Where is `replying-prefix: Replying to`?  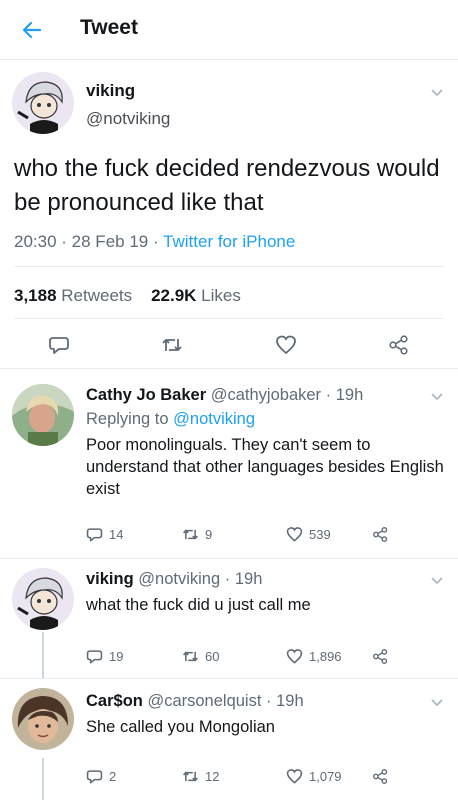 replying-prefix: Replying to is located at coordinates (127, 419).